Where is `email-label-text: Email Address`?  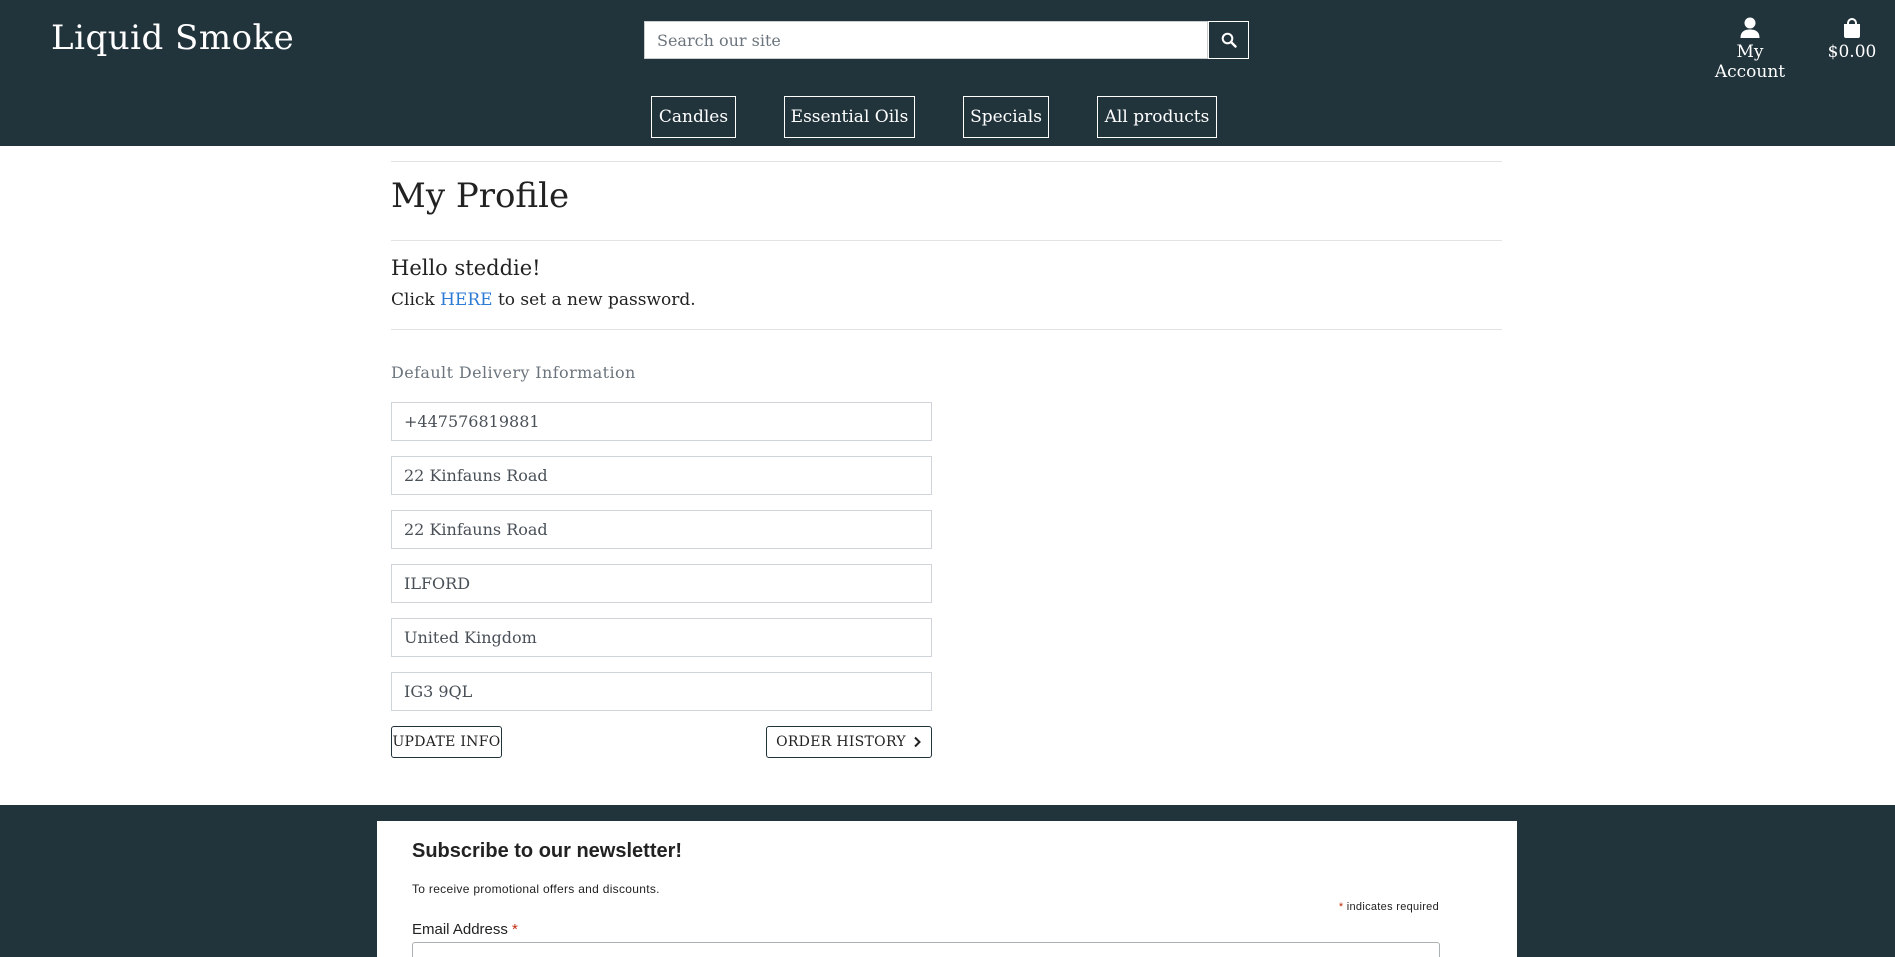
email-label-text: Email Address is located at coordinates (460, 929).